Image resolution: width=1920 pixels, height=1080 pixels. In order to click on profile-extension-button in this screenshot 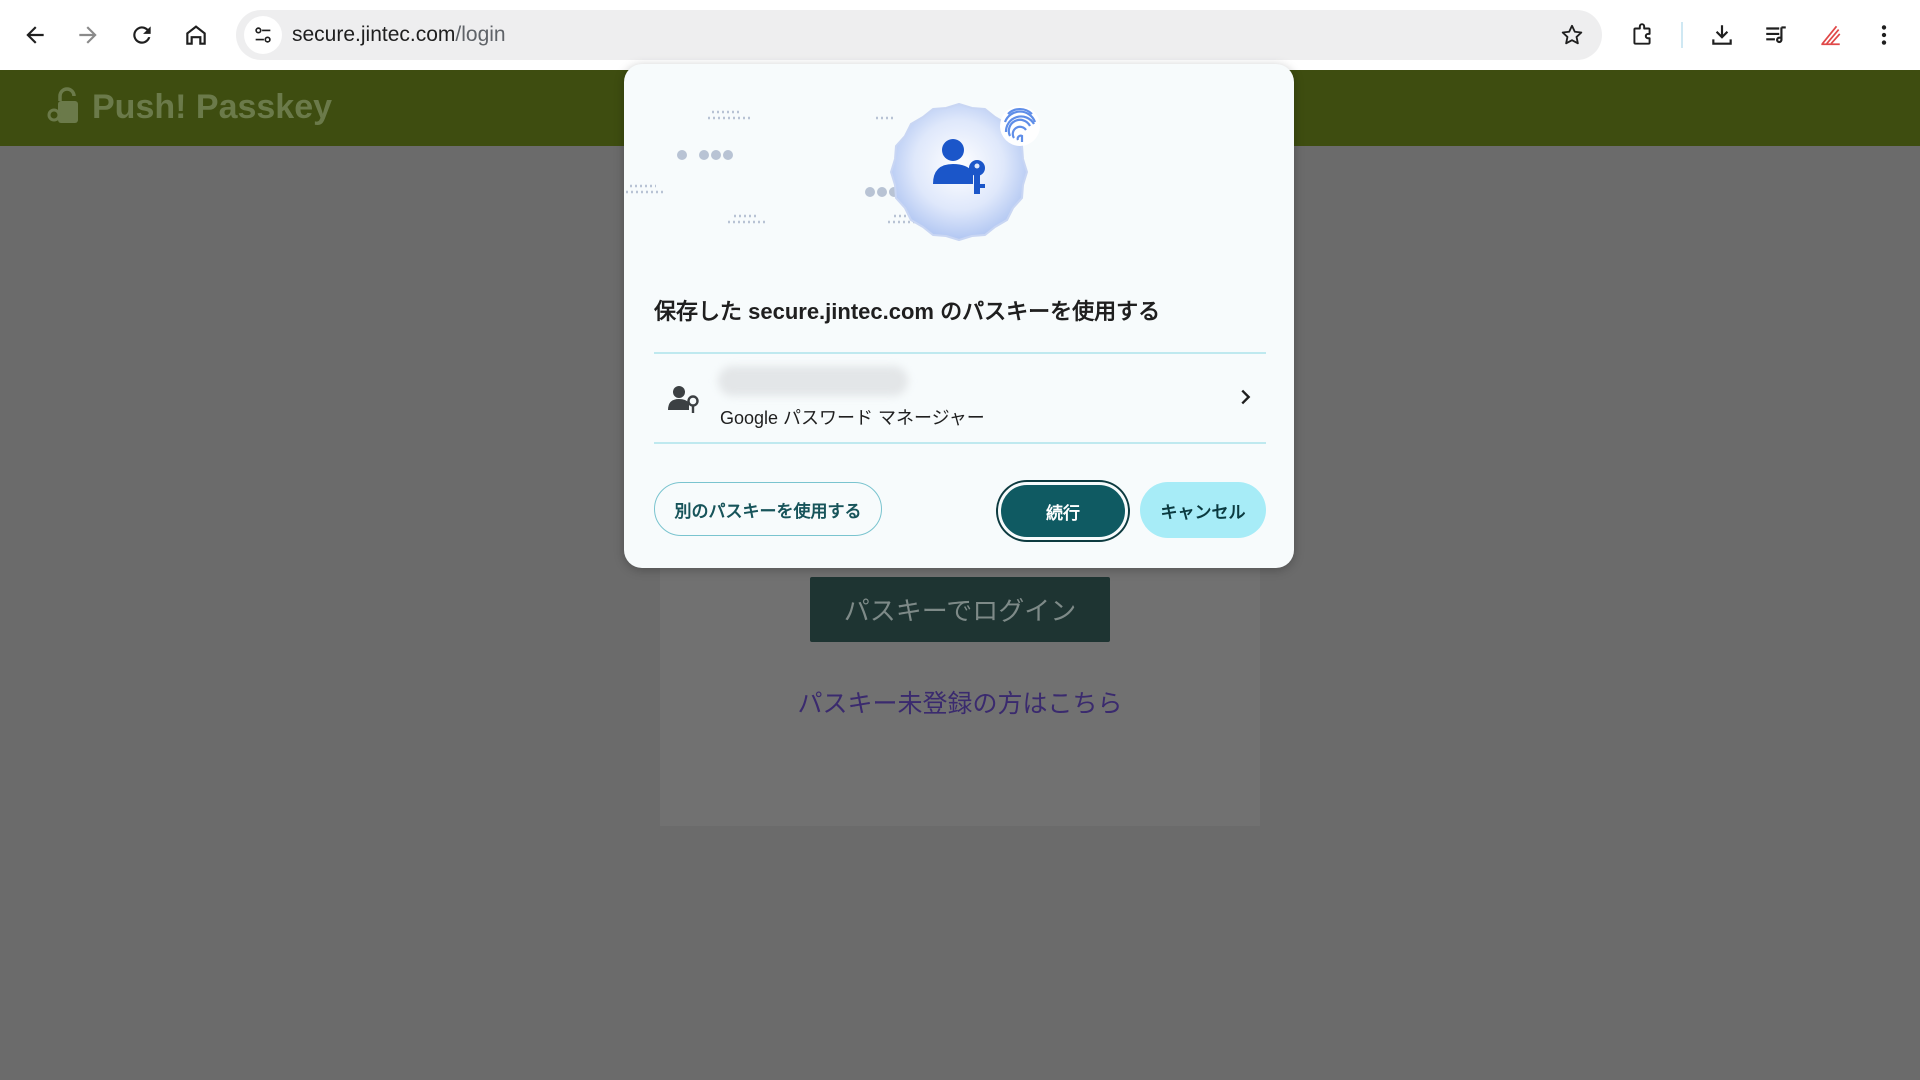, I will do `click(1830, 35)`.